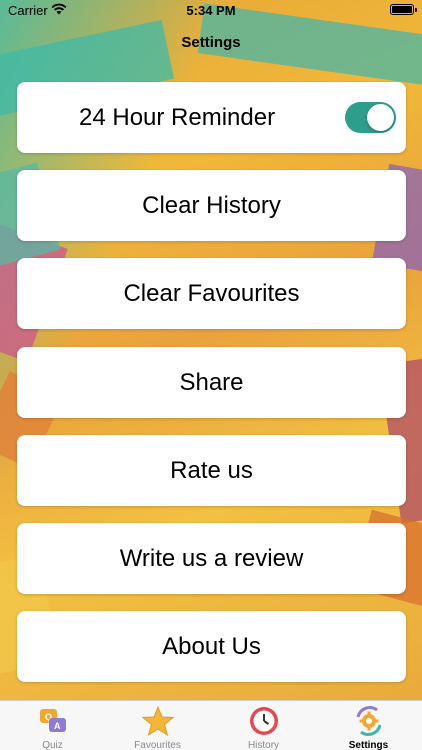  I want to click on clock-icon, so click(264, 721).